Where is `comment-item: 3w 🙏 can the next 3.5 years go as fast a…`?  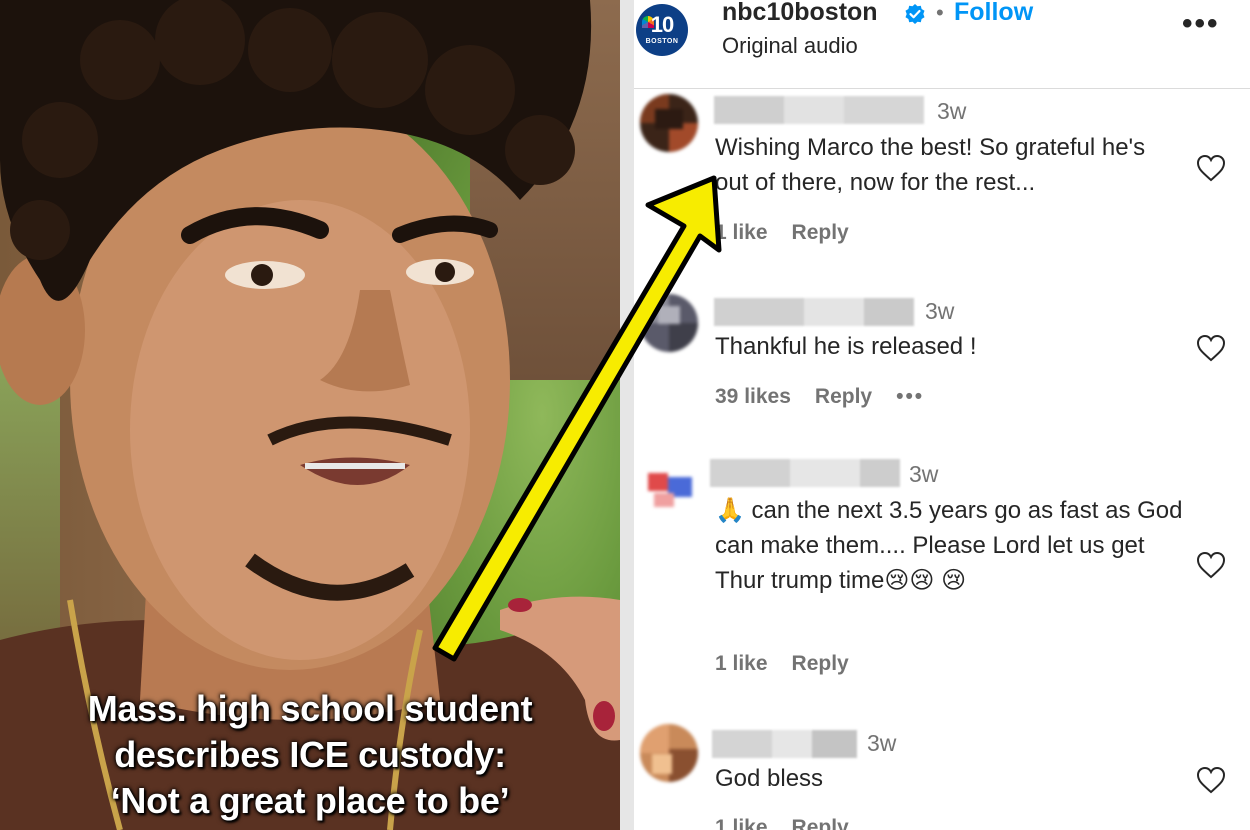 comment-item: 3w 🙏 can the next 3.5 years go as fast a… is located at coordinates (942, 580).